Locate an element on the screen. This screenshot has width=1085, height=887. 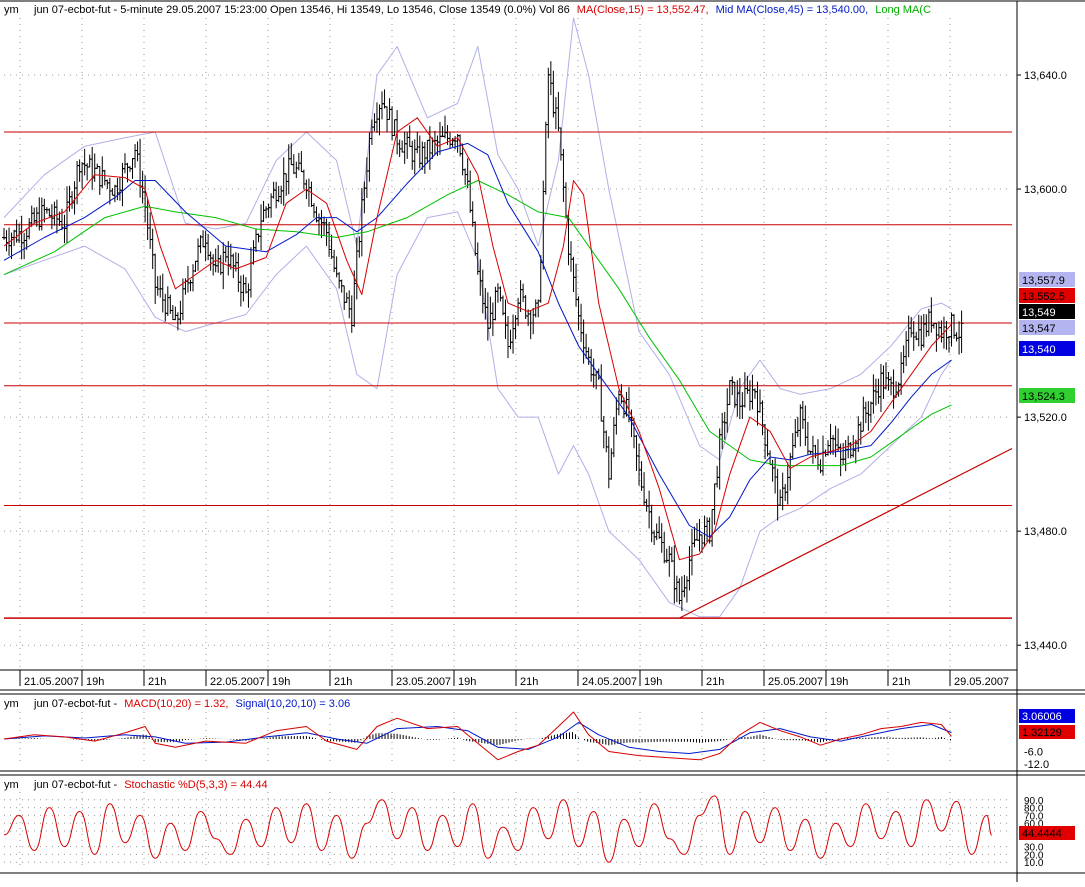
time-label: 25.05.2007 is located at coordinates (795, 682).